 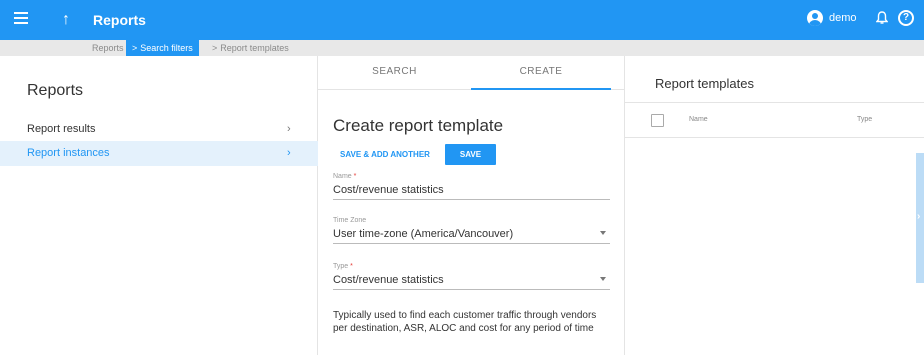 What do you see at coordinates (906, 18) in the screenshot?
I see `help-icon: ?` at bounding box center [906, 18].